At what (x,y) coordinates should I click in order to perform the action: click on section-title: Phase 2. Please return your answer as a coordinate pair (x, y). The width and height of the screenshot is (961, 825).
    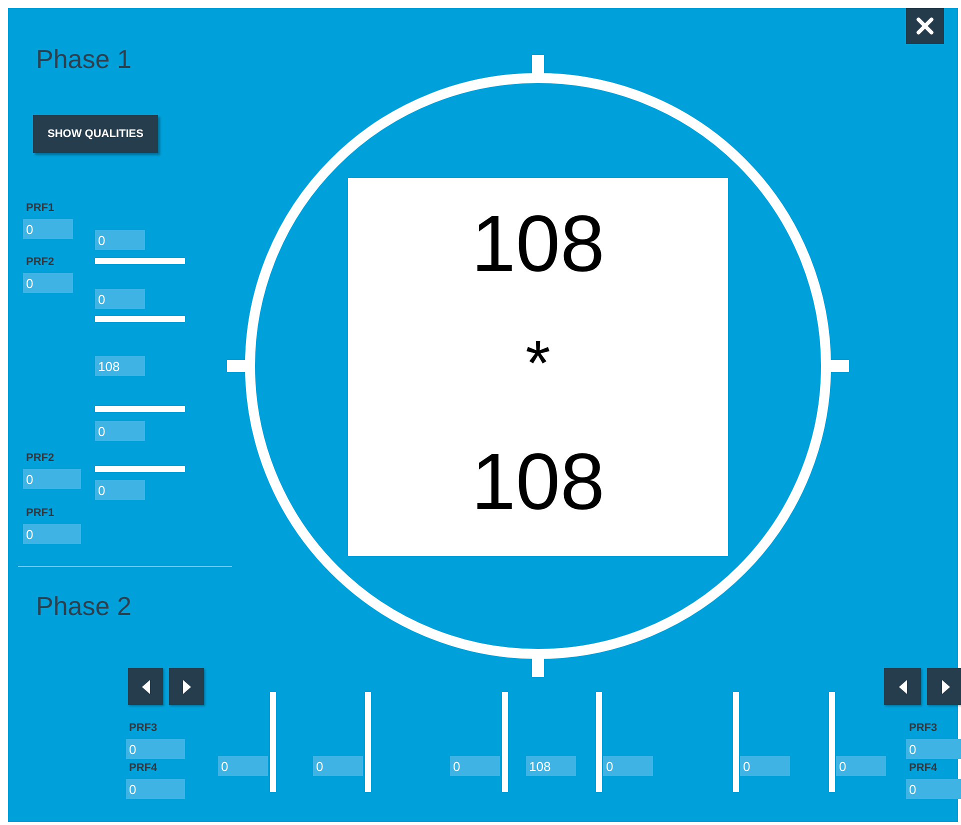
    Looking at the image, I should click on (84, 606).